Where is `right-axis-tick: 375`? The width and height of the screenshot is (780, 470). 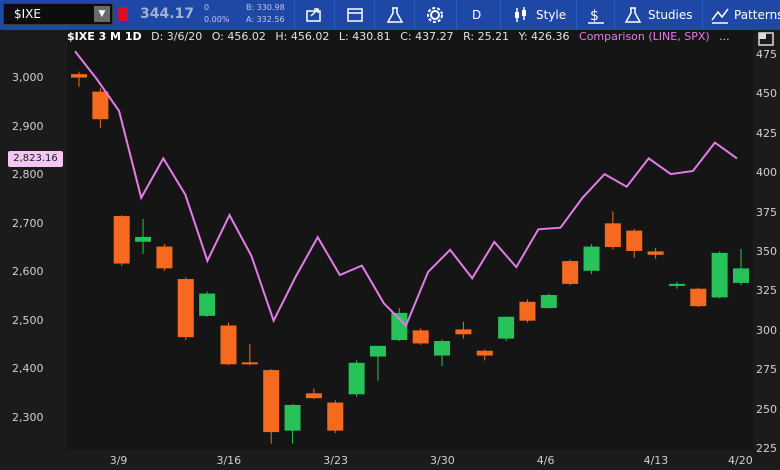
right-axis-tick: 375 is located at coordinates (766, 212).